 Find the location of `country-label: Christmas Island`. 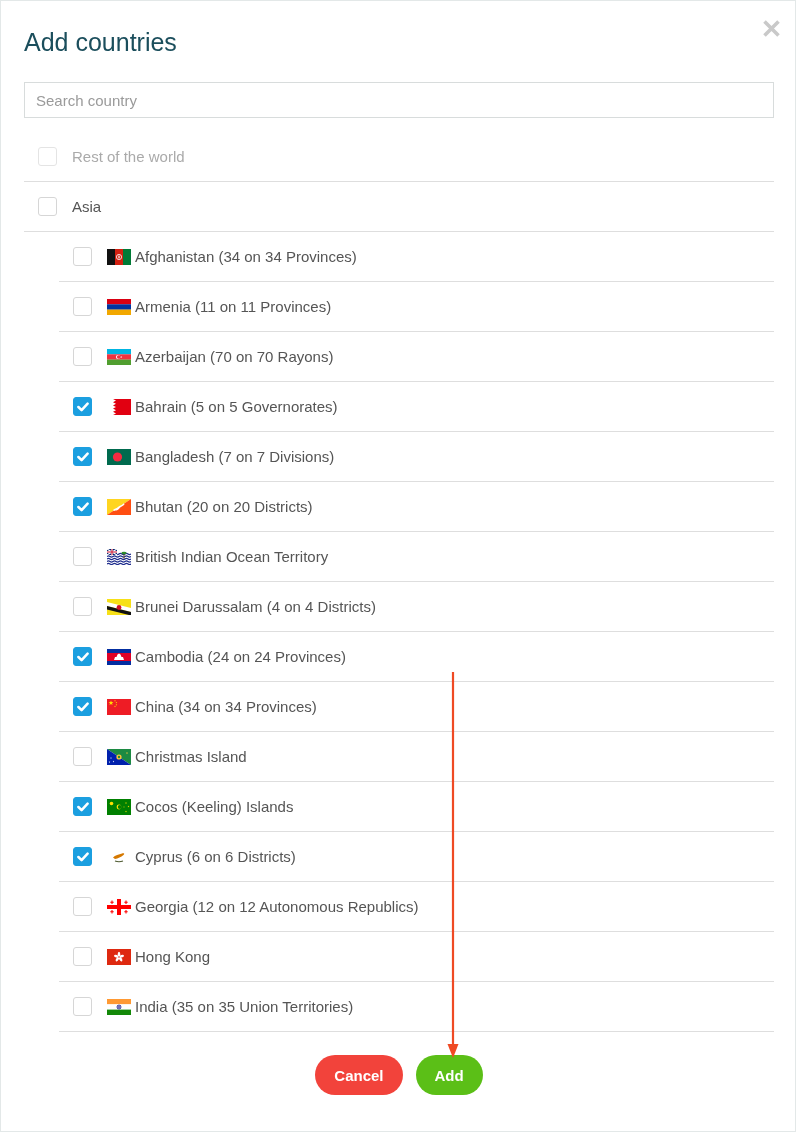

country-label: Christmas Island is located at coordinates (191, 756).